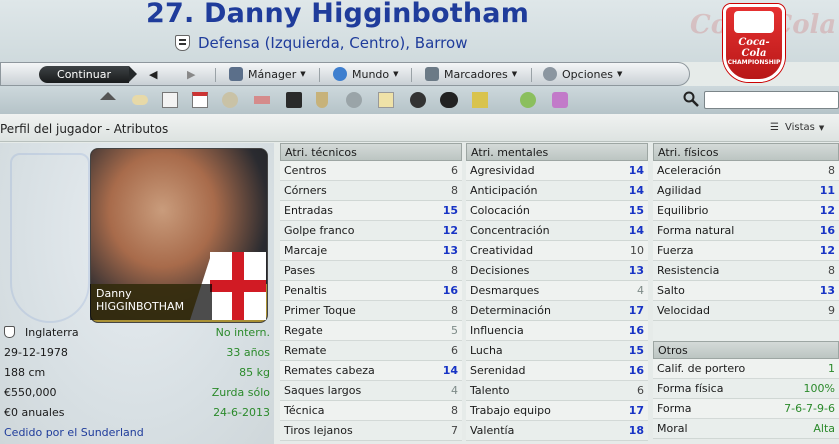 The width and height of the screenshot is (839, 444). I want to click on player-last-name: HIGGINBOTHAM, so click(140, 306).